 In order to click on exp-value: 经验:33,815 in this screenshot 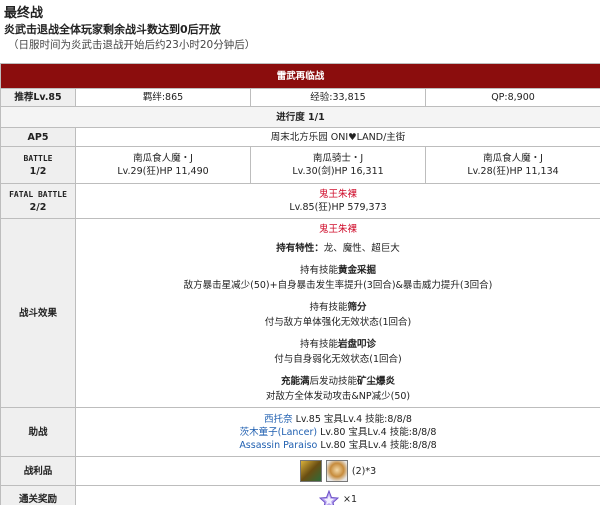, I will do `click(338, 97)`.